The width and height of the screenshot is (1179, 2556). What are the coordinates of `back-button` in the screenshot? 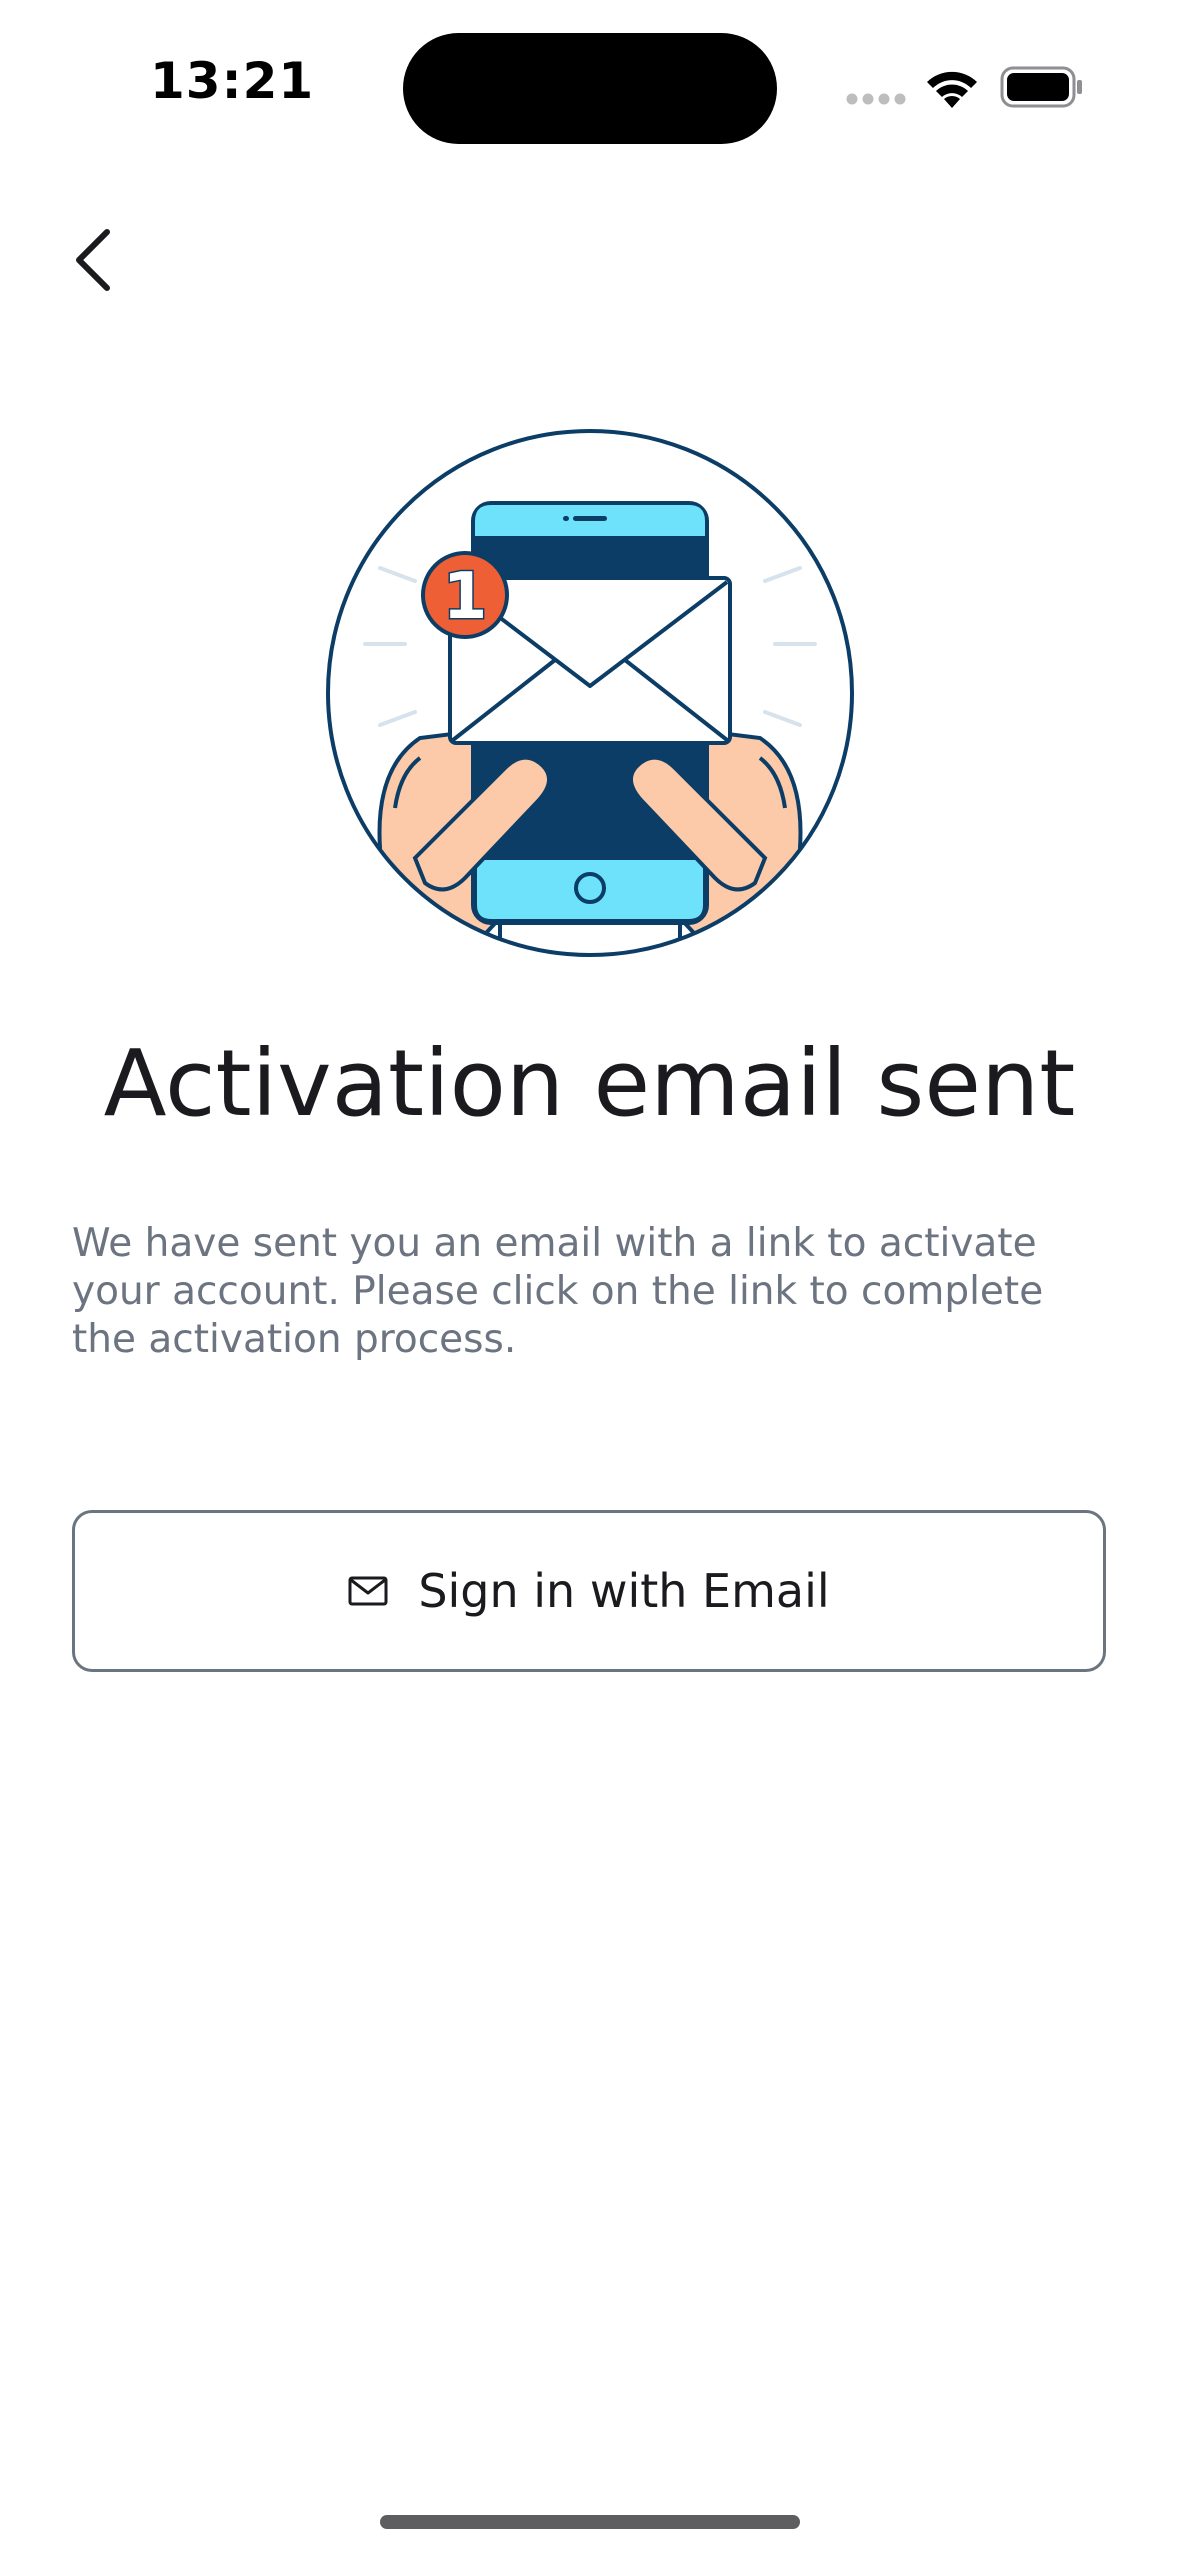 It's located at (93, 260).